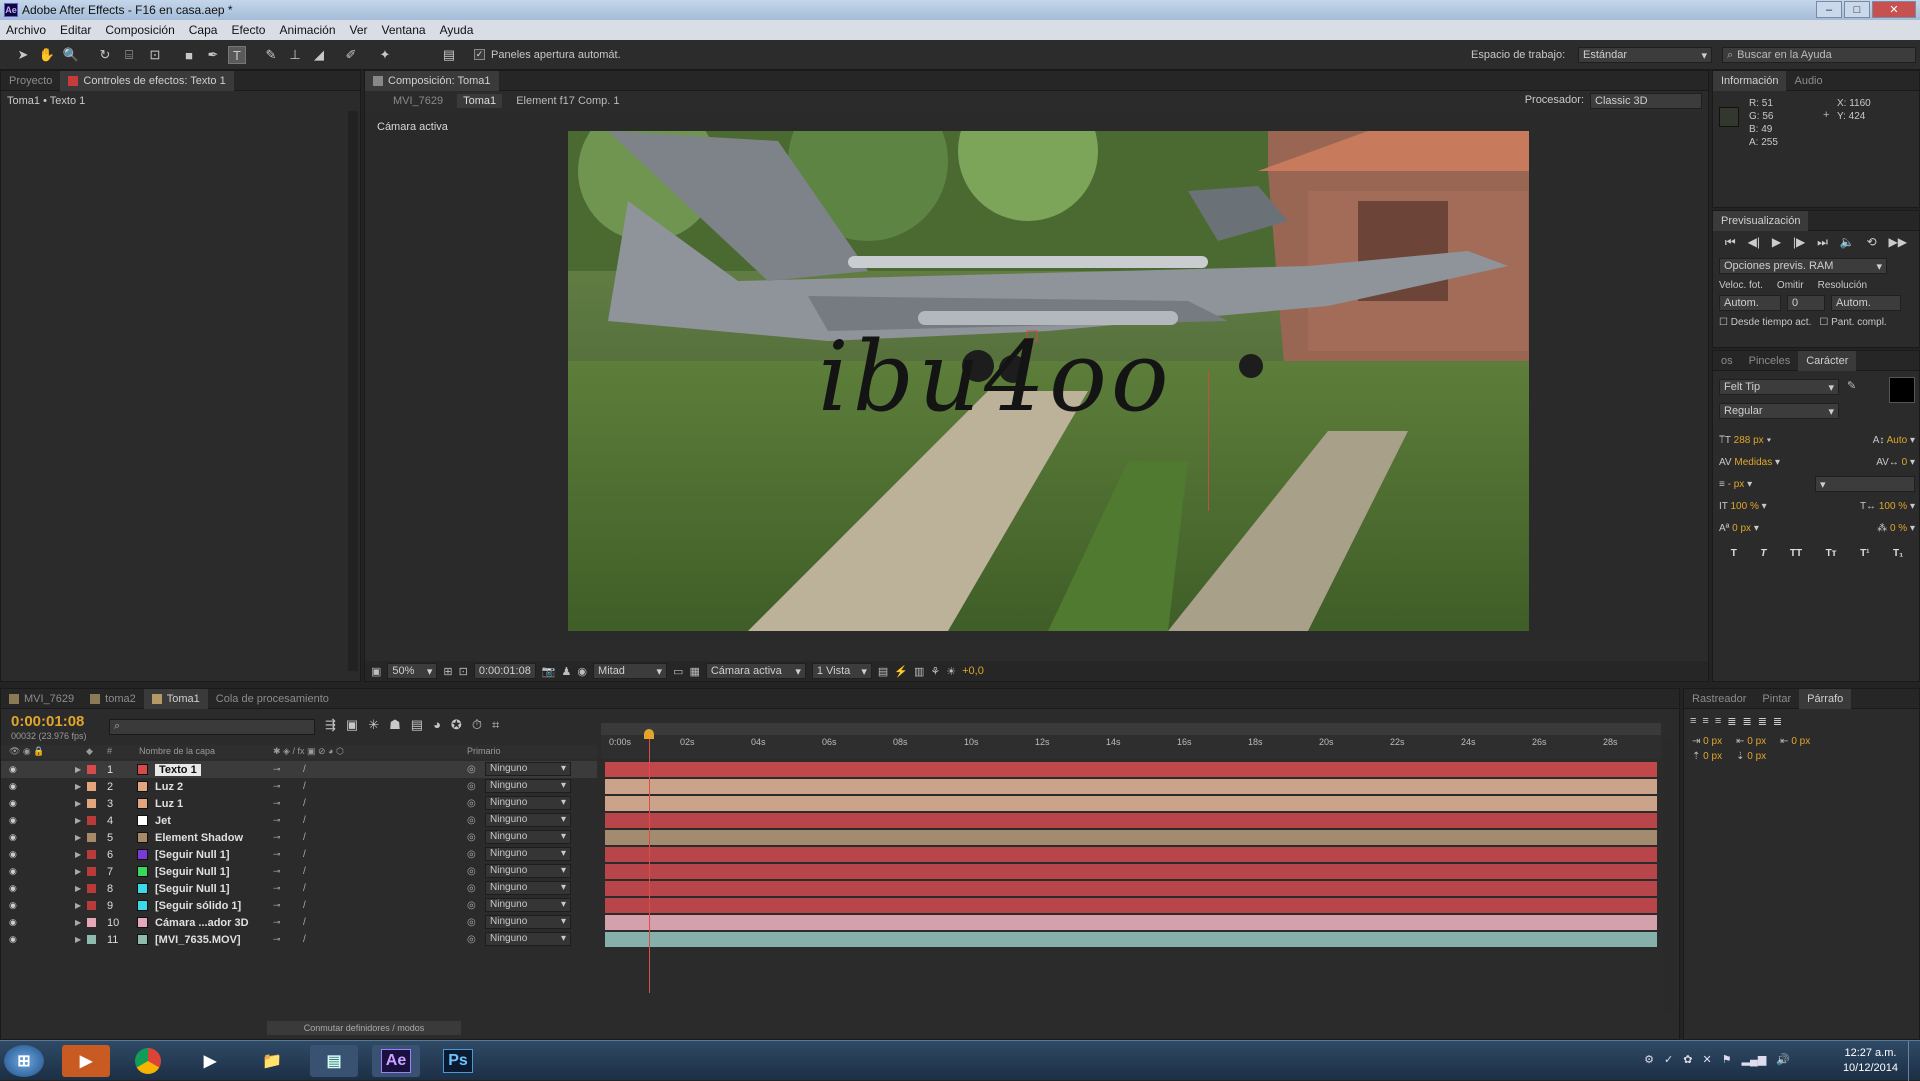  What do you see at coordinates (1741, 528) in the screenshot?
I see `baseline-shift-value: 0 px` at bounding box center [1741, 528].